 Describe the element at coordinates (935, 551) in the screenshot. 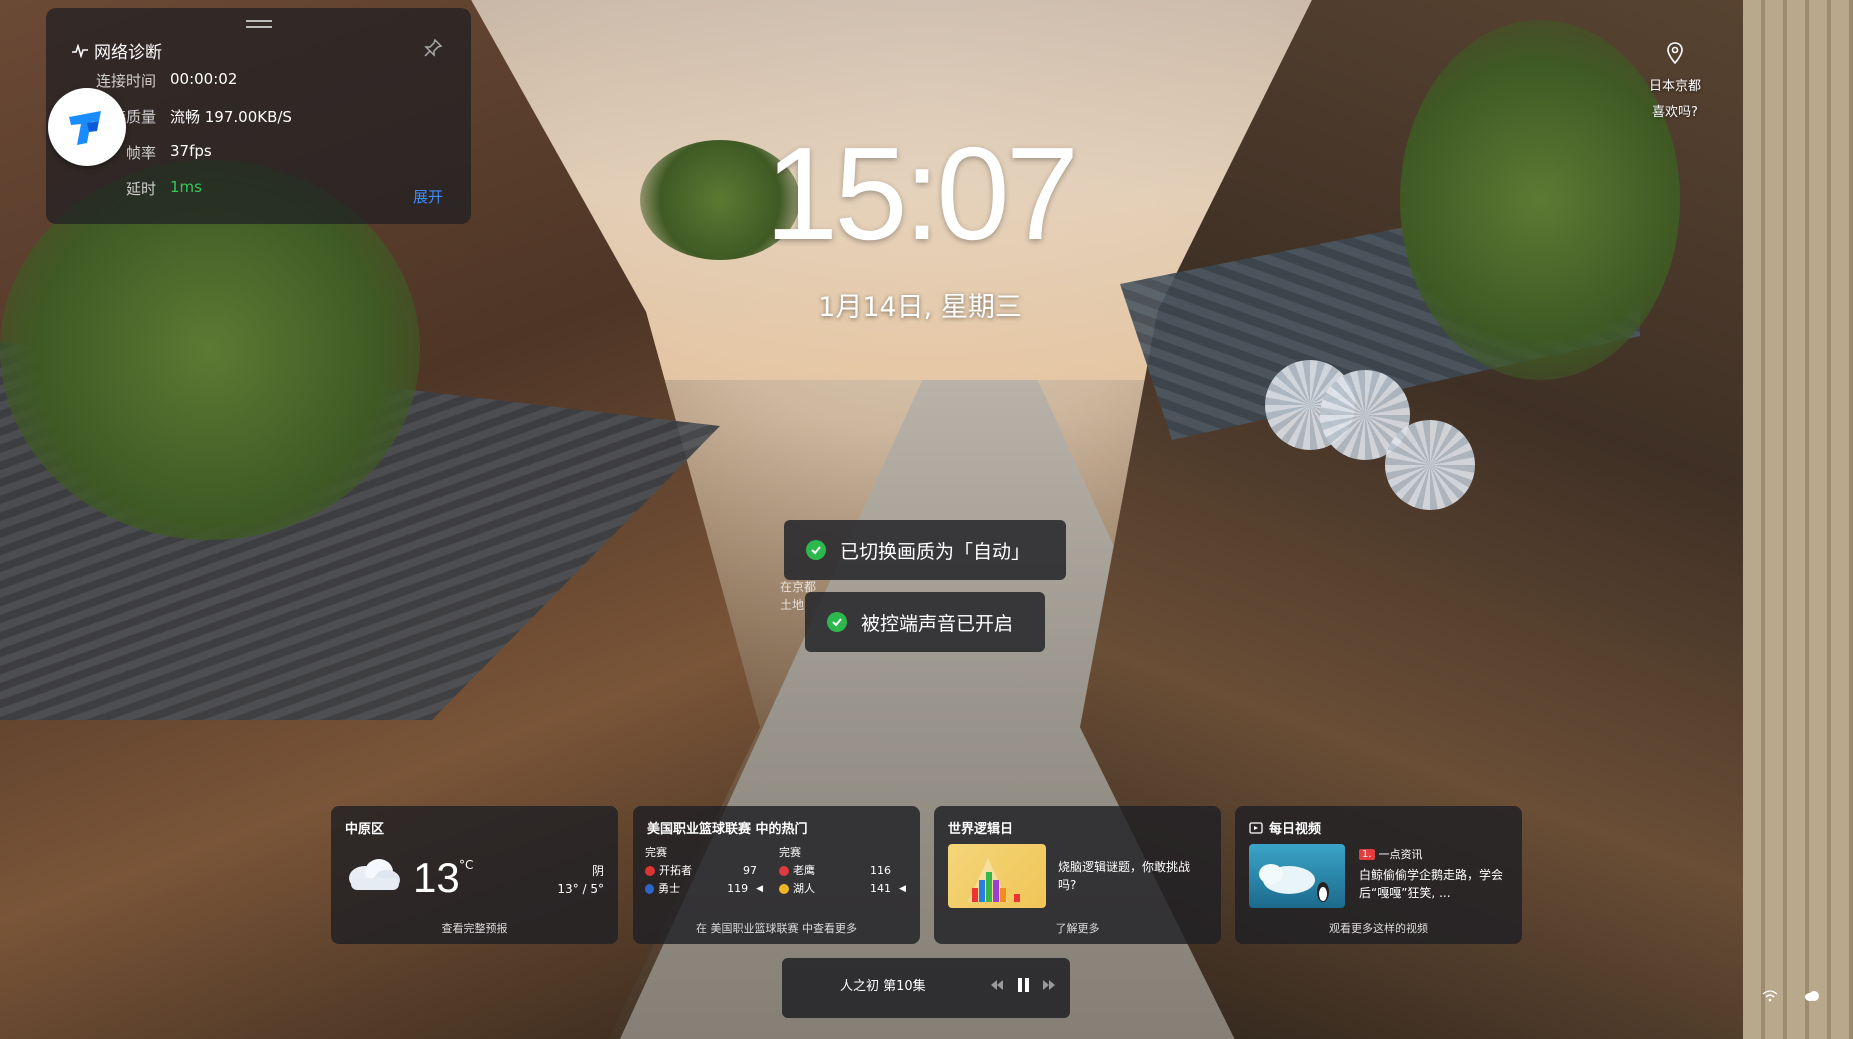

I see `toast-text: 已切换画质为「自动」` at that location.